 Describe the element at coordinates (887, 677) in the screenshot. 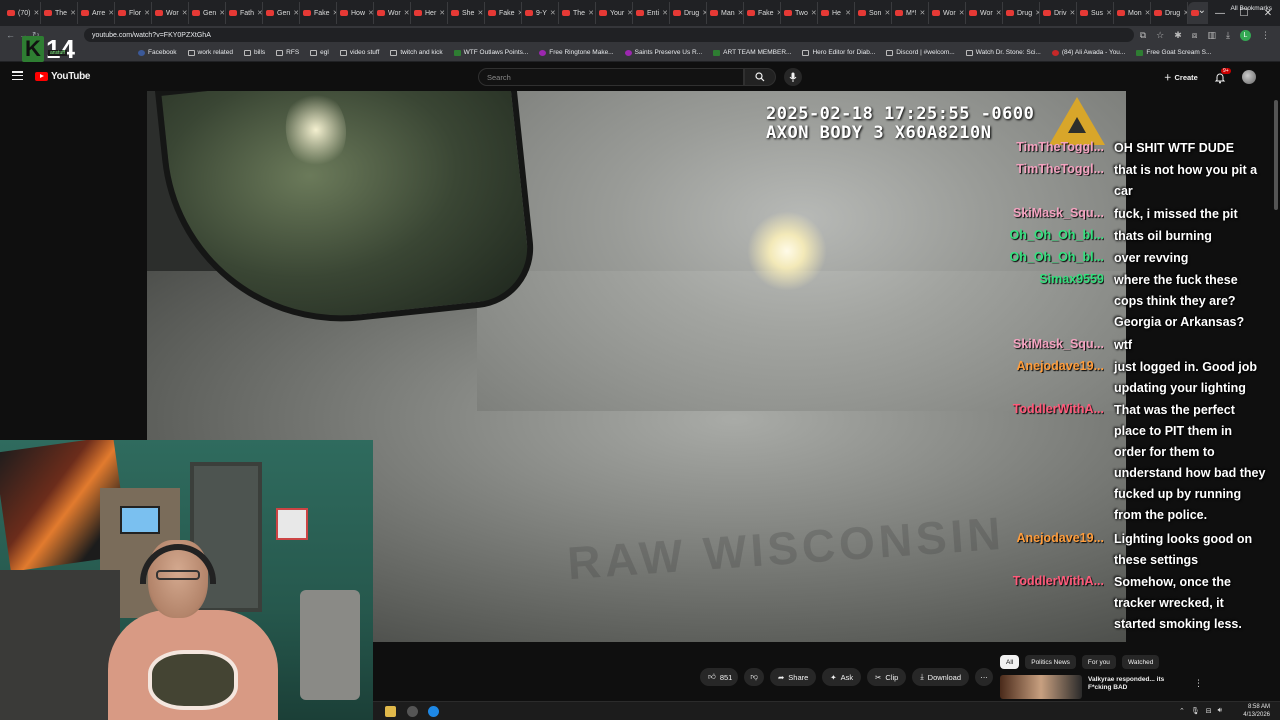

I see `clip-button: ✂ Clip` at that location.